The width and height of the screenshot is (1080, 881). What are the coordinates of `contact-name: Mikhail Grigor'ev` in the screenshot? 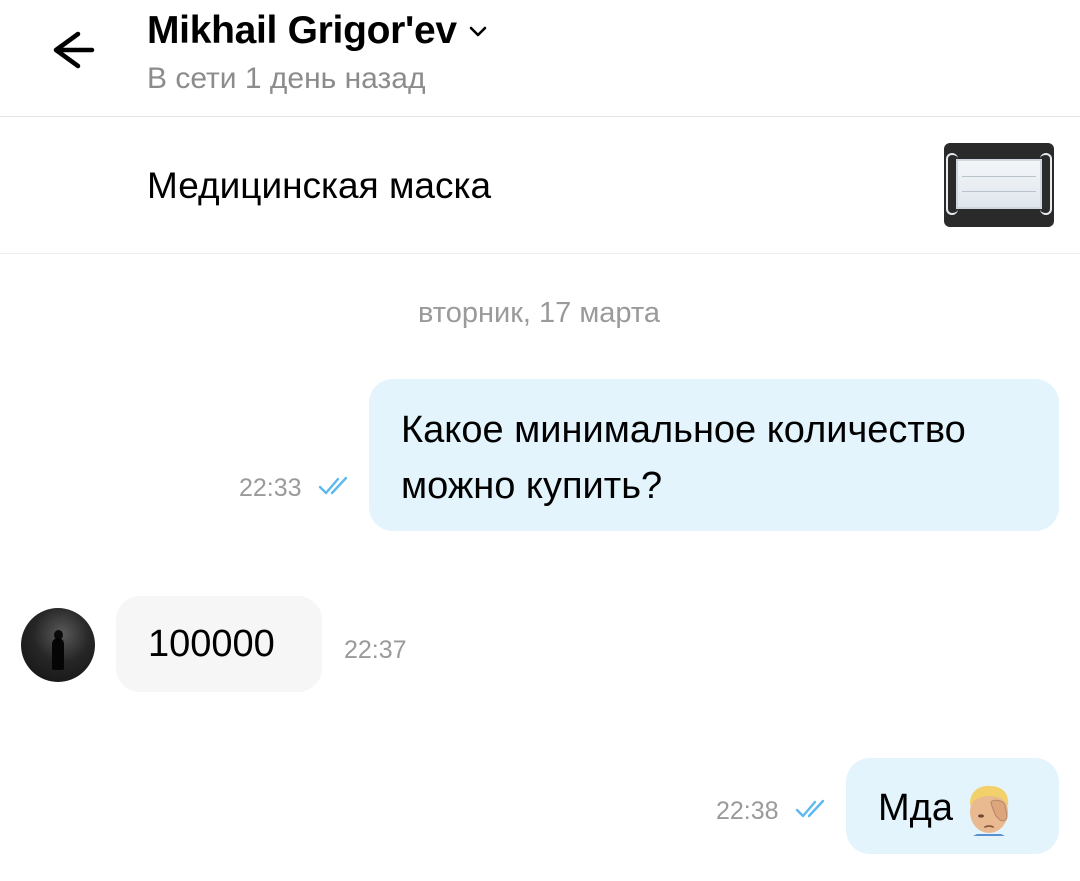 It's located at (302, 30).